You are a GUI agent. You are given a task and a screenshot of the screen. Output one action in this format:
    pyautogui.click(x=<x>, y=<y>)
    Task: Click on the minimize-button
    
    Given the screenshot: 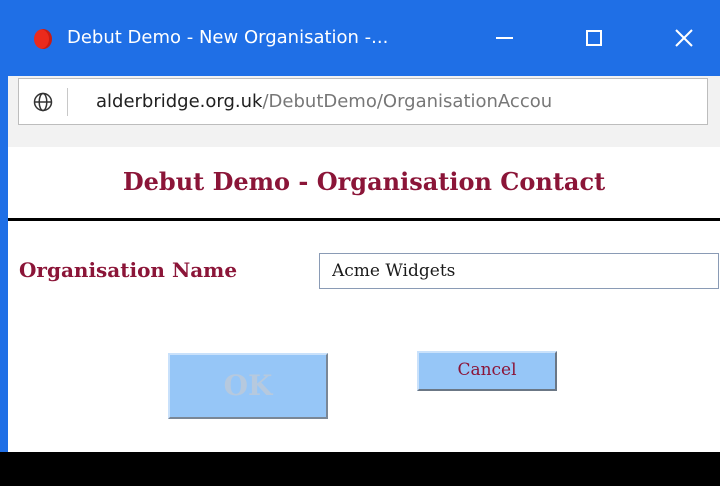 What is the action you would take?
    pyautogui.click(x=504, y=38)
    